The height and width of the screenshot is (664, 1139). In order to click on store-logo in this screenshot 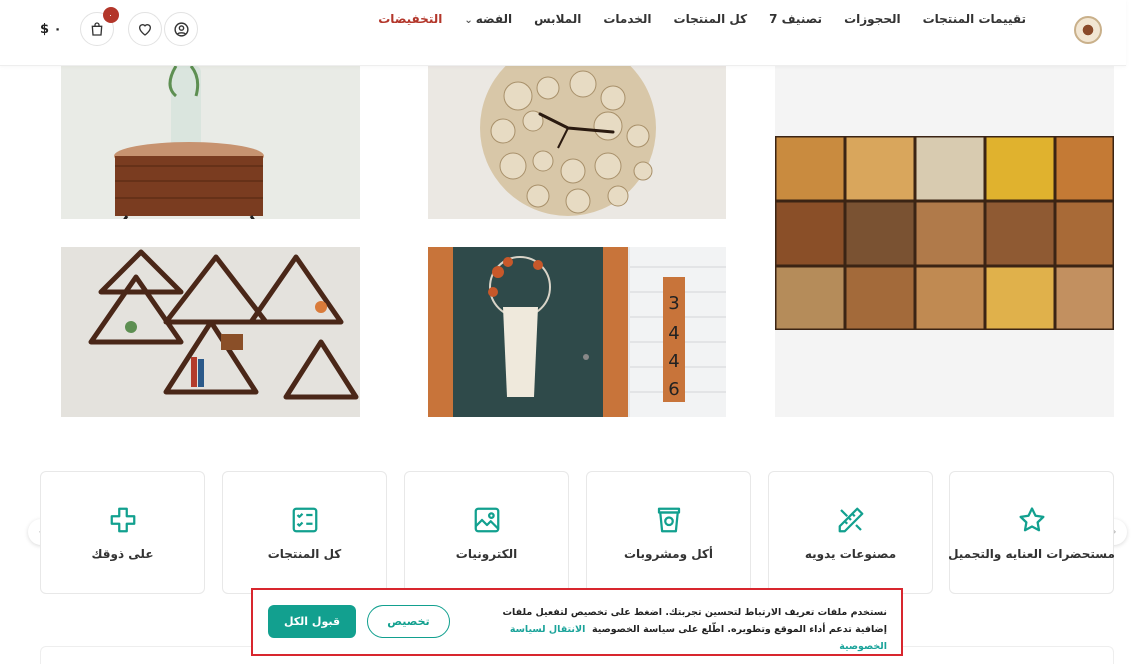, I will do `click(1088, 30)`.